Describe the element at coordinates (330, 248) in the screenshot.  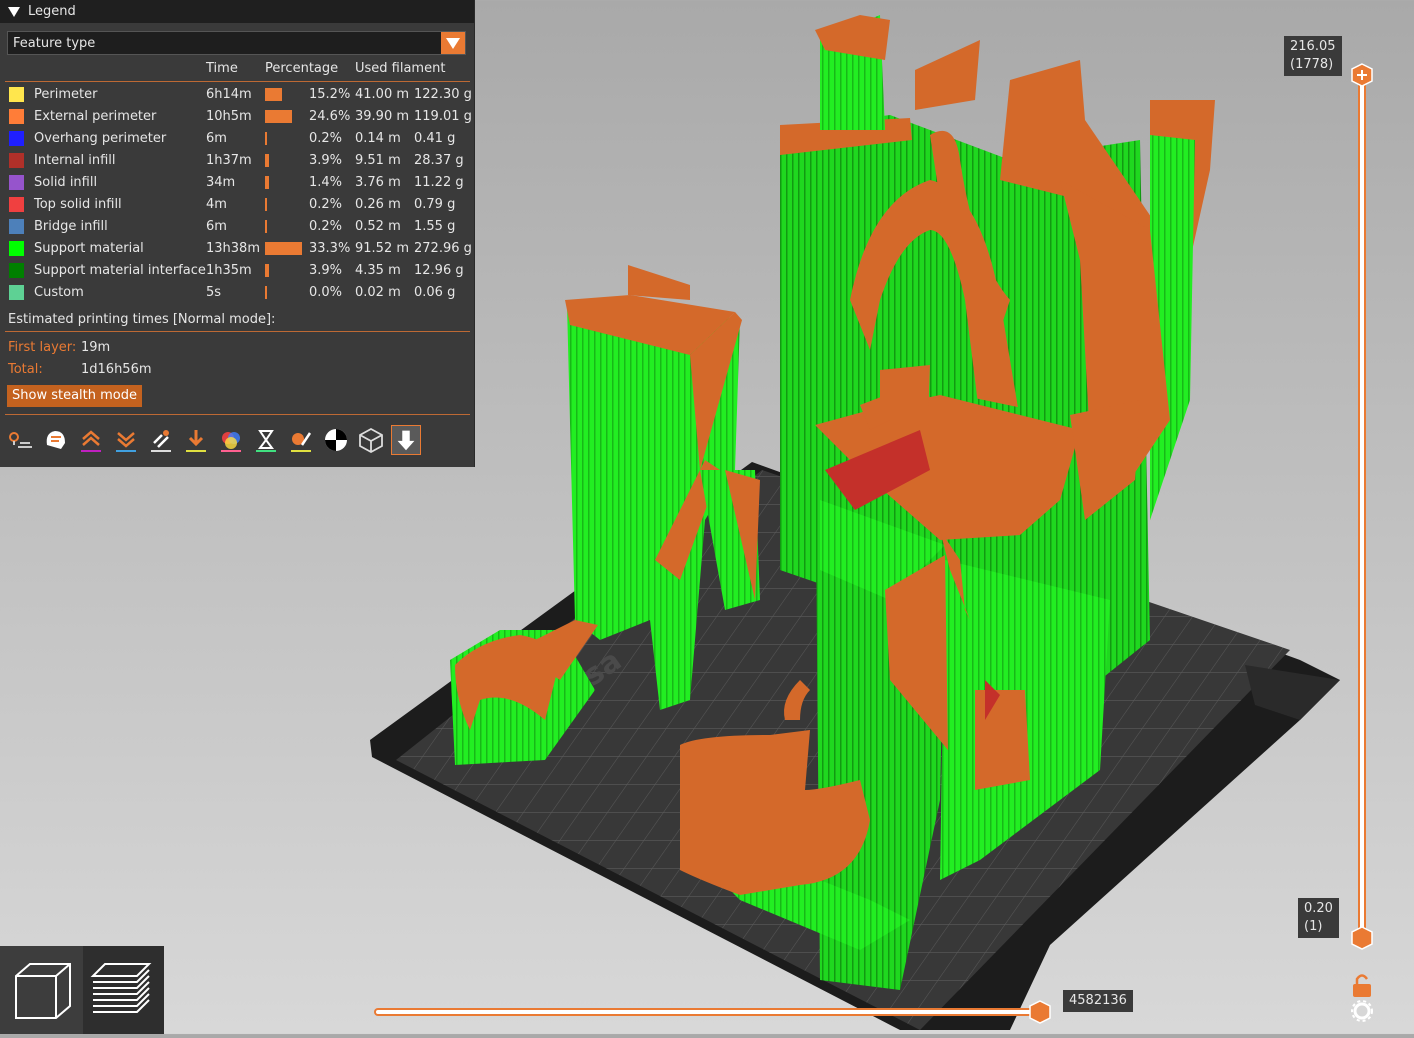
I see `feature-percentage: 33.3%` at that location.